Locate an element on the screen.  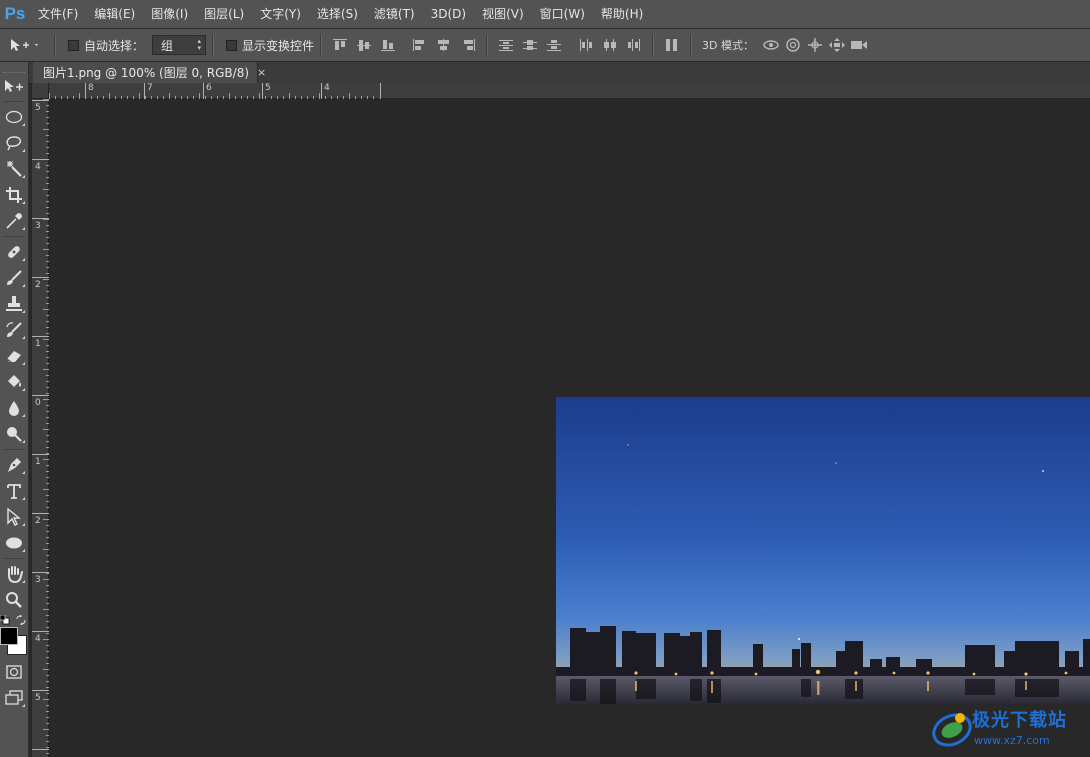
ruler-v-label: 4 is located at coordinates (38, 167).